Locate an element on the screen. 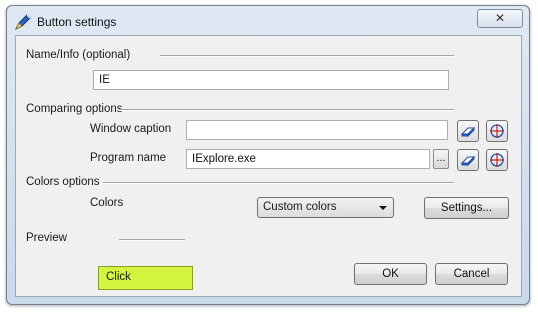 The image size is (538, 312). clear-program-button is located at coordinates (468, 160).